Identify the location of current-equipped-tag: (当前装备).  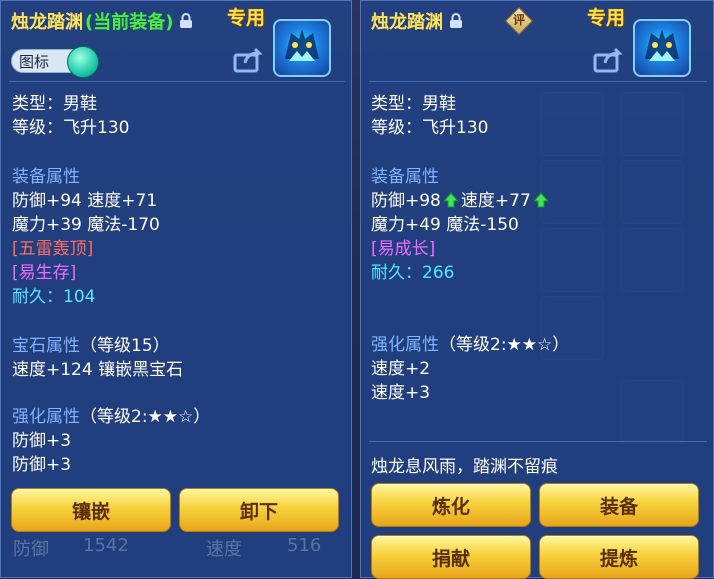
(129, 22).